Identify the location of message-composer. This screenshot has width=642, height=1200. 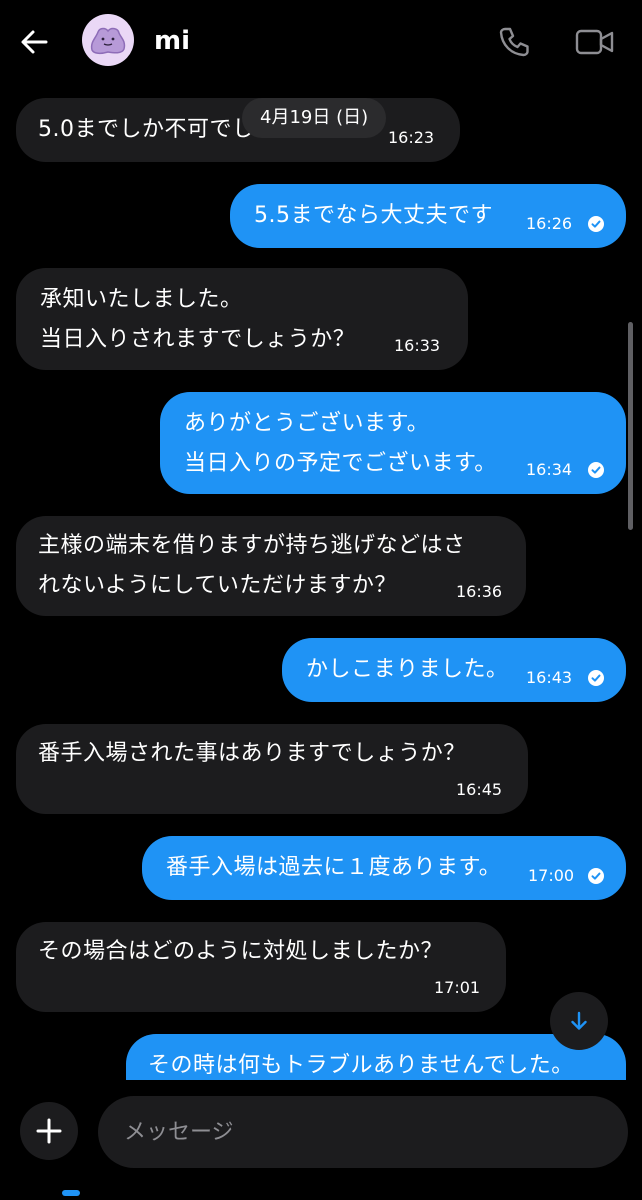
(321, 1140).